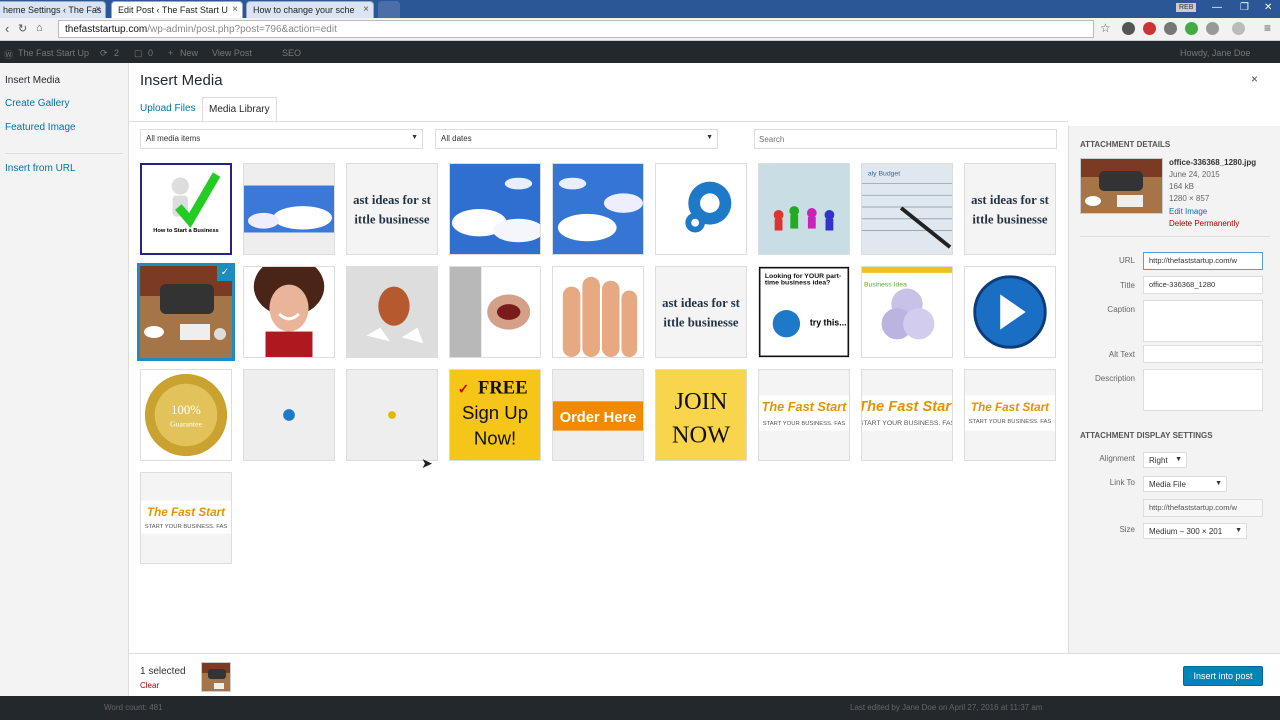  What do you see at coordinates (32, 80) in the screenshot?
I see `menu-insert-media: Insert Media` at bounding box center [32, 80].